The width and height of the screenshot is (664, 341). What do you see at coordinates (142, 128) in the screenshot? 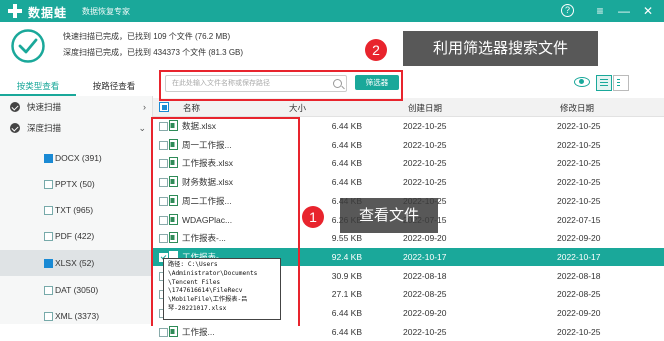
I see `chevron-down-icon: ⌄` at bounding box center [142, 128].